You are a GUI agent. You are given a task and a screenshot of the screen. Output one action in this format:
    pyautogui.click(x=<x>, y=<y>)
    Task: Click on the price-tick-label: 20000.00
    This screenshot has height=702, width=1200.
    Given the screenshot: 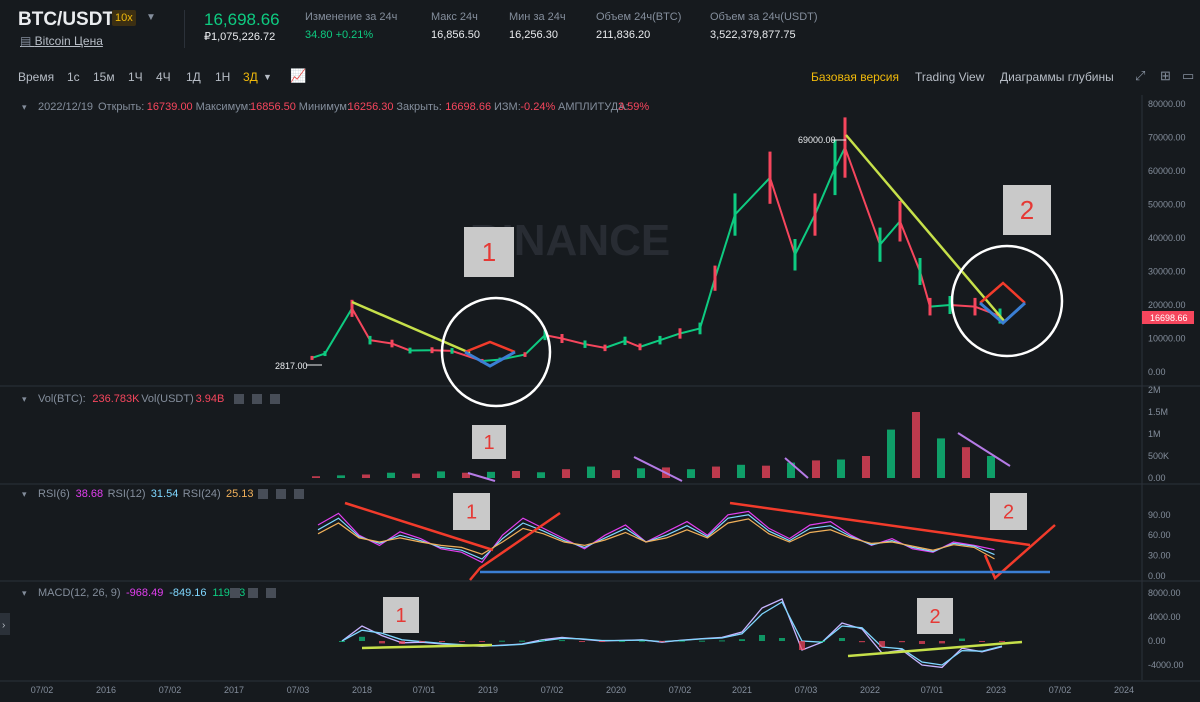 What is the action you would take?
    pyautogui.click(x=1167, y=305)
    